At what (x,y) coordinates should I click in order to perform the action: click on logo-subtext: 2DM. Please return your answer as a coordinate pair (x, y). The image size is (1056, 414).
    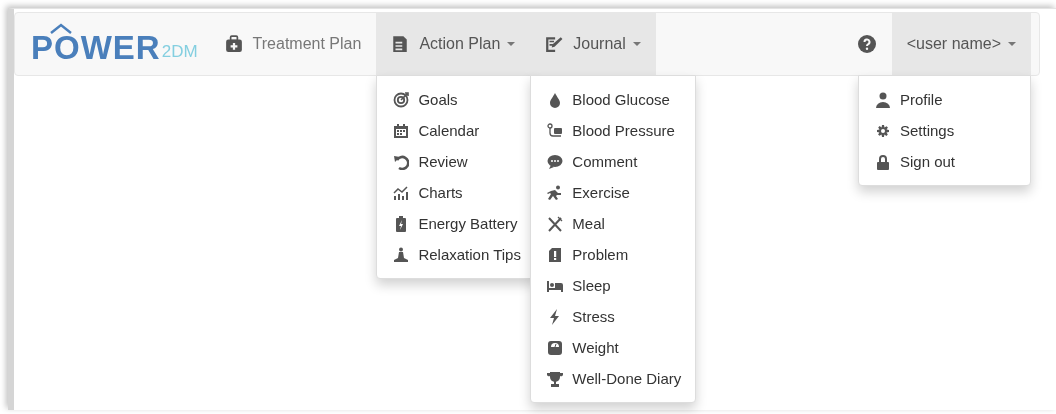
    Looking at the image, I should click on (179, 52).